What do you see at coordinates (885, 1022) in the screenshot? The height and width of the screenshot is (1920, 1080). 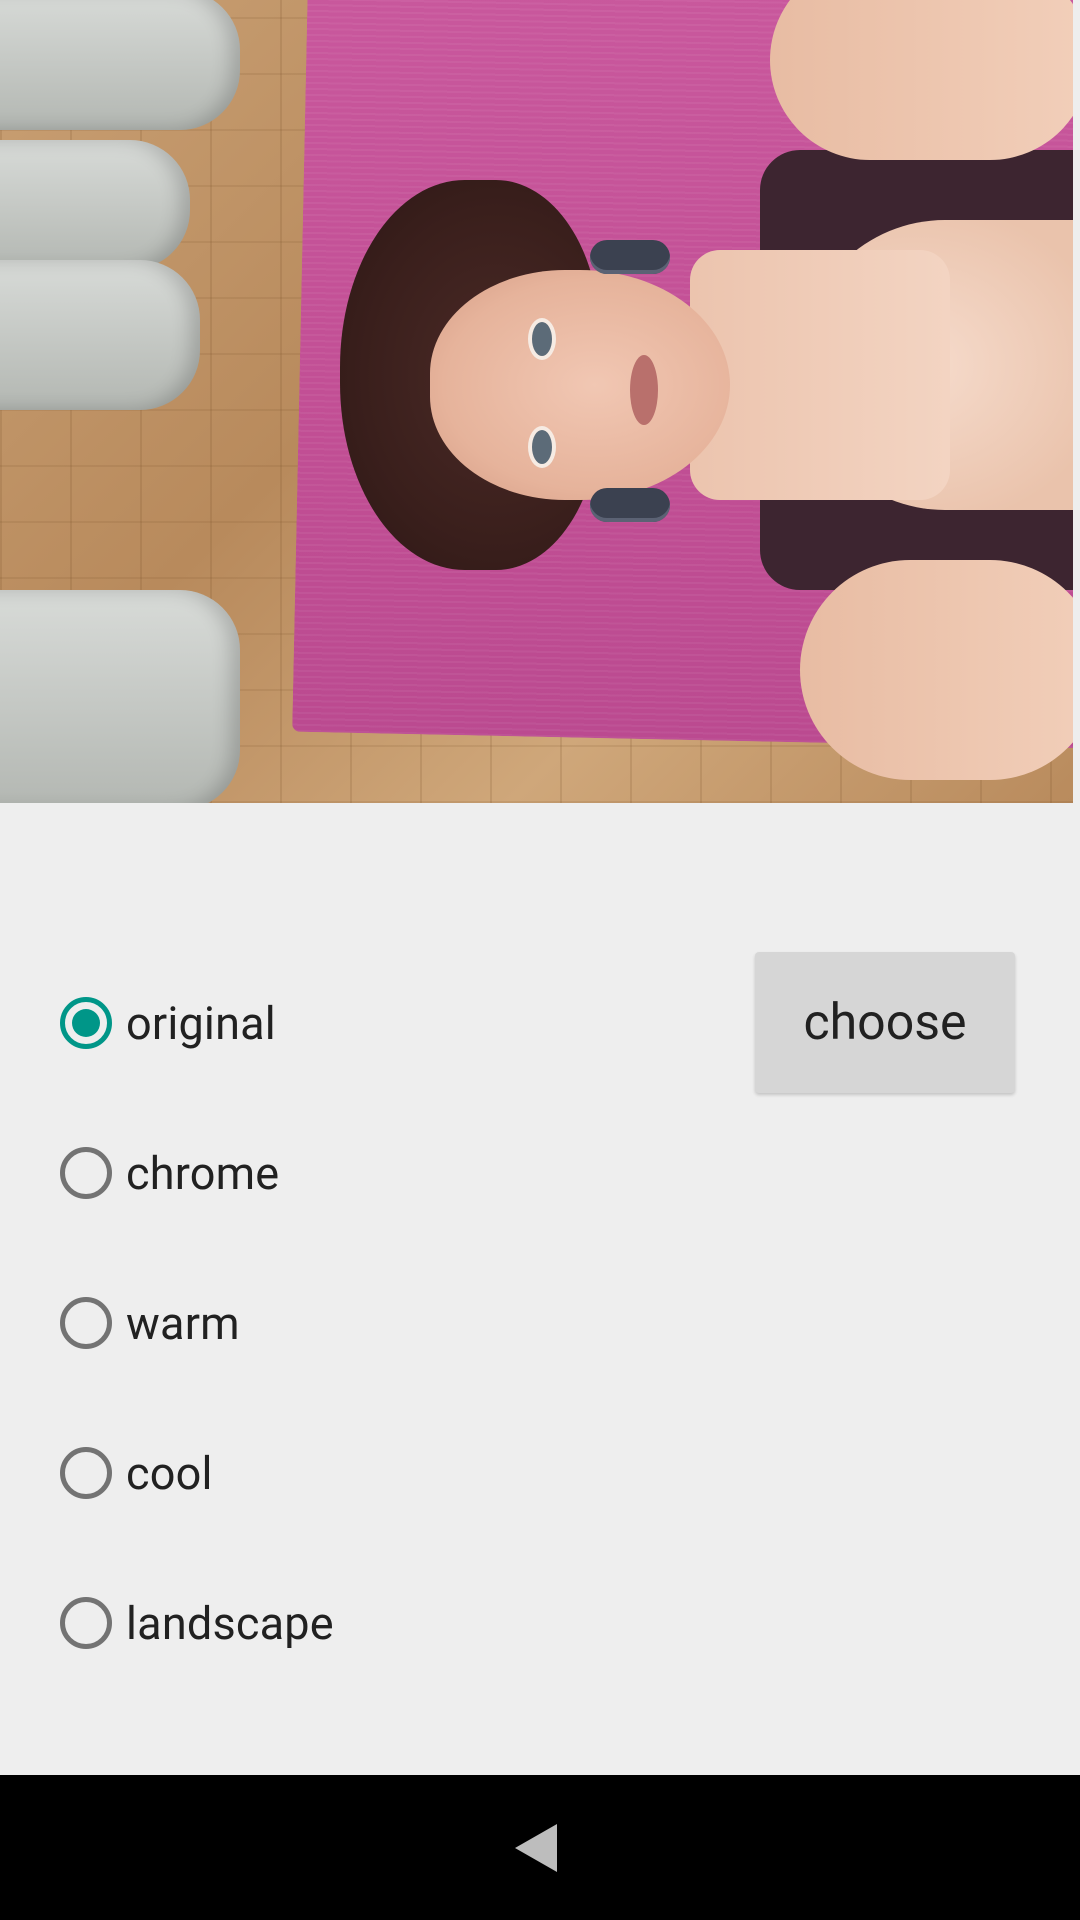 I see `choose-button: choose` at bounding box center [885, 1022].